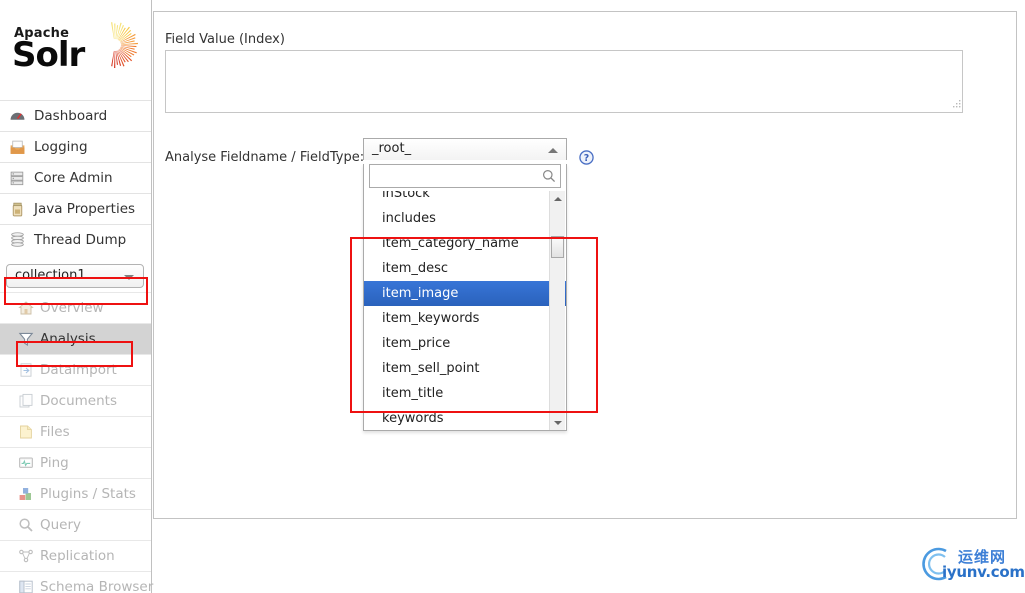 The height and width of the screenshot is (593, 1025). Describe the element at coordinates (124, 45) in the screenshot. I see `solr-sunburst-logo-icon` at that location.